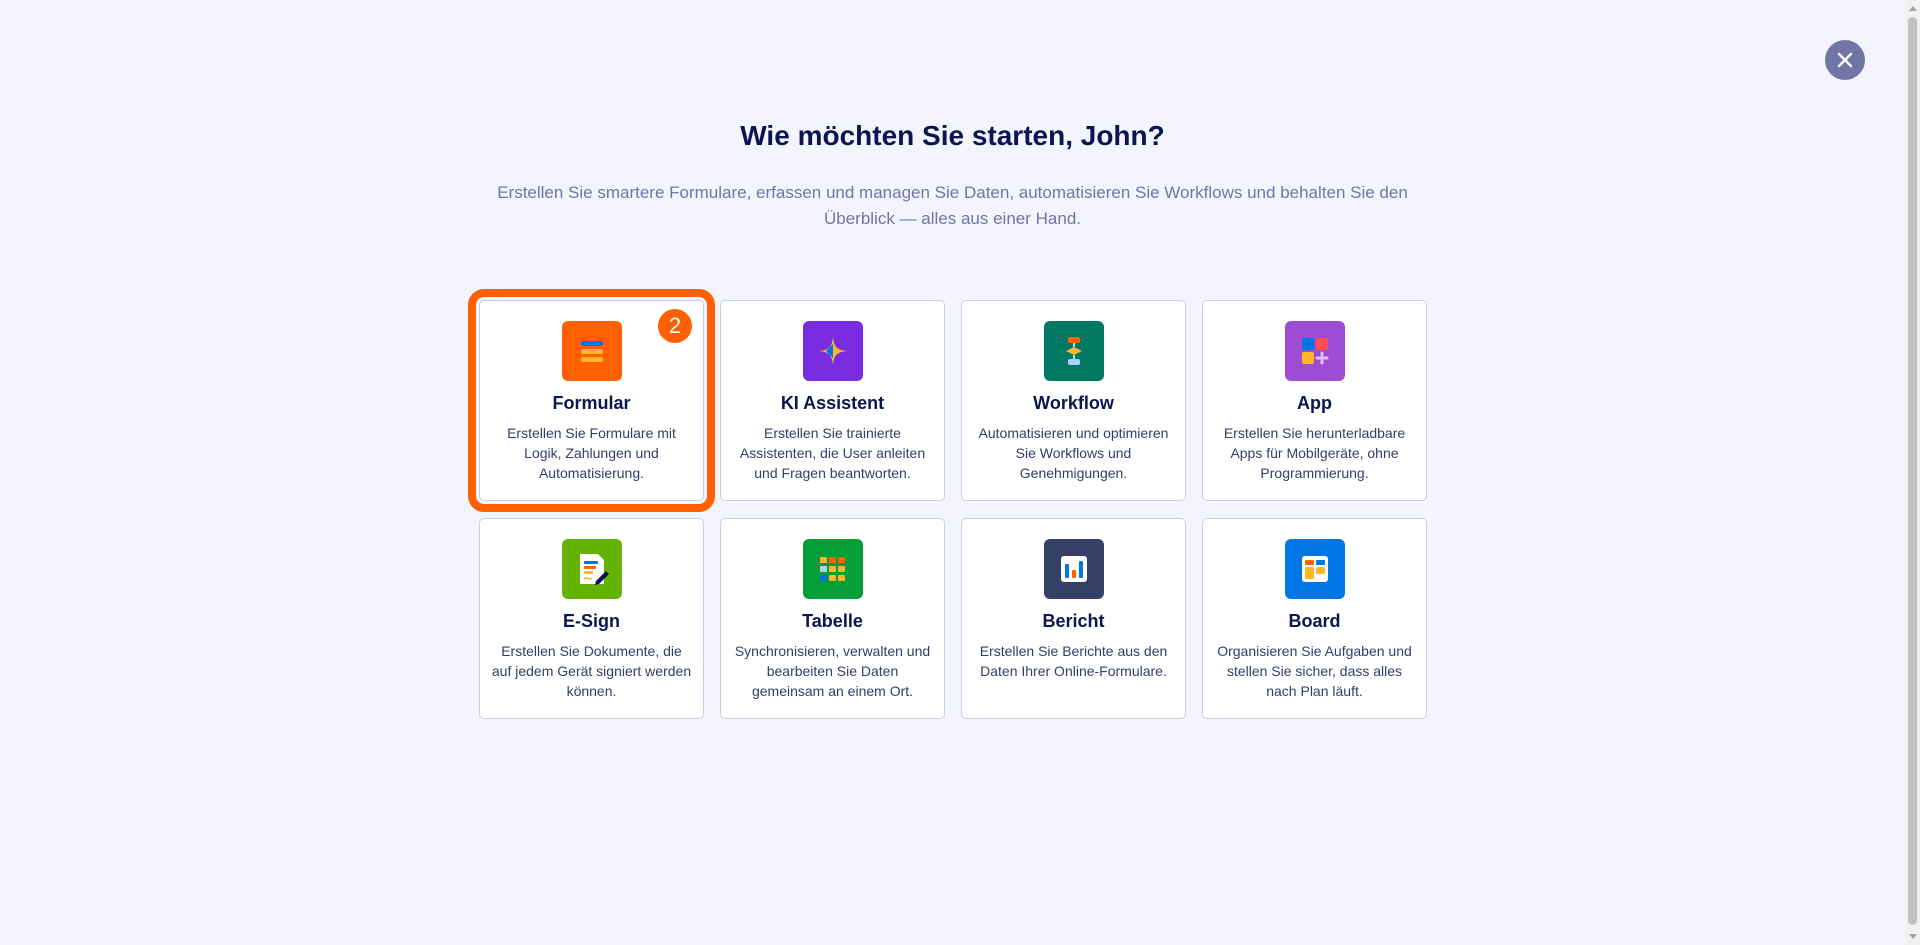 Image resolution: width=1920 pixels, height=945 pixels. Describe the element at coordinates (1314, 569) in the screenshot. I see `board-icon` at that location.